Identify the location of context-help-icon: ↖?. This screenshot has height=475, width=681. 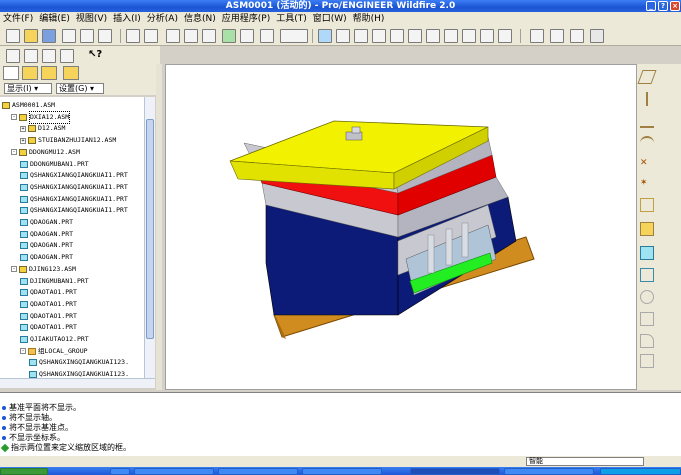
(95, 56).